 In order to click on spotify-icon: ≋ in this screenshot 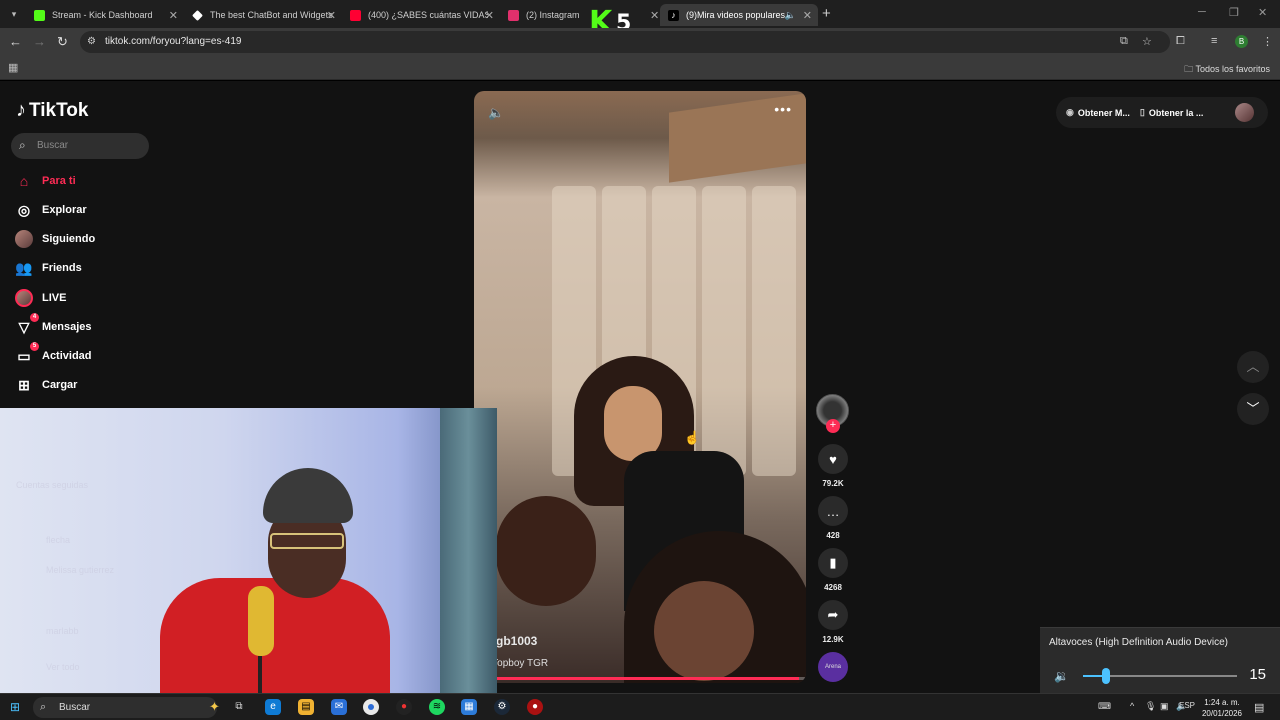, I will do `click(437, 707)`.